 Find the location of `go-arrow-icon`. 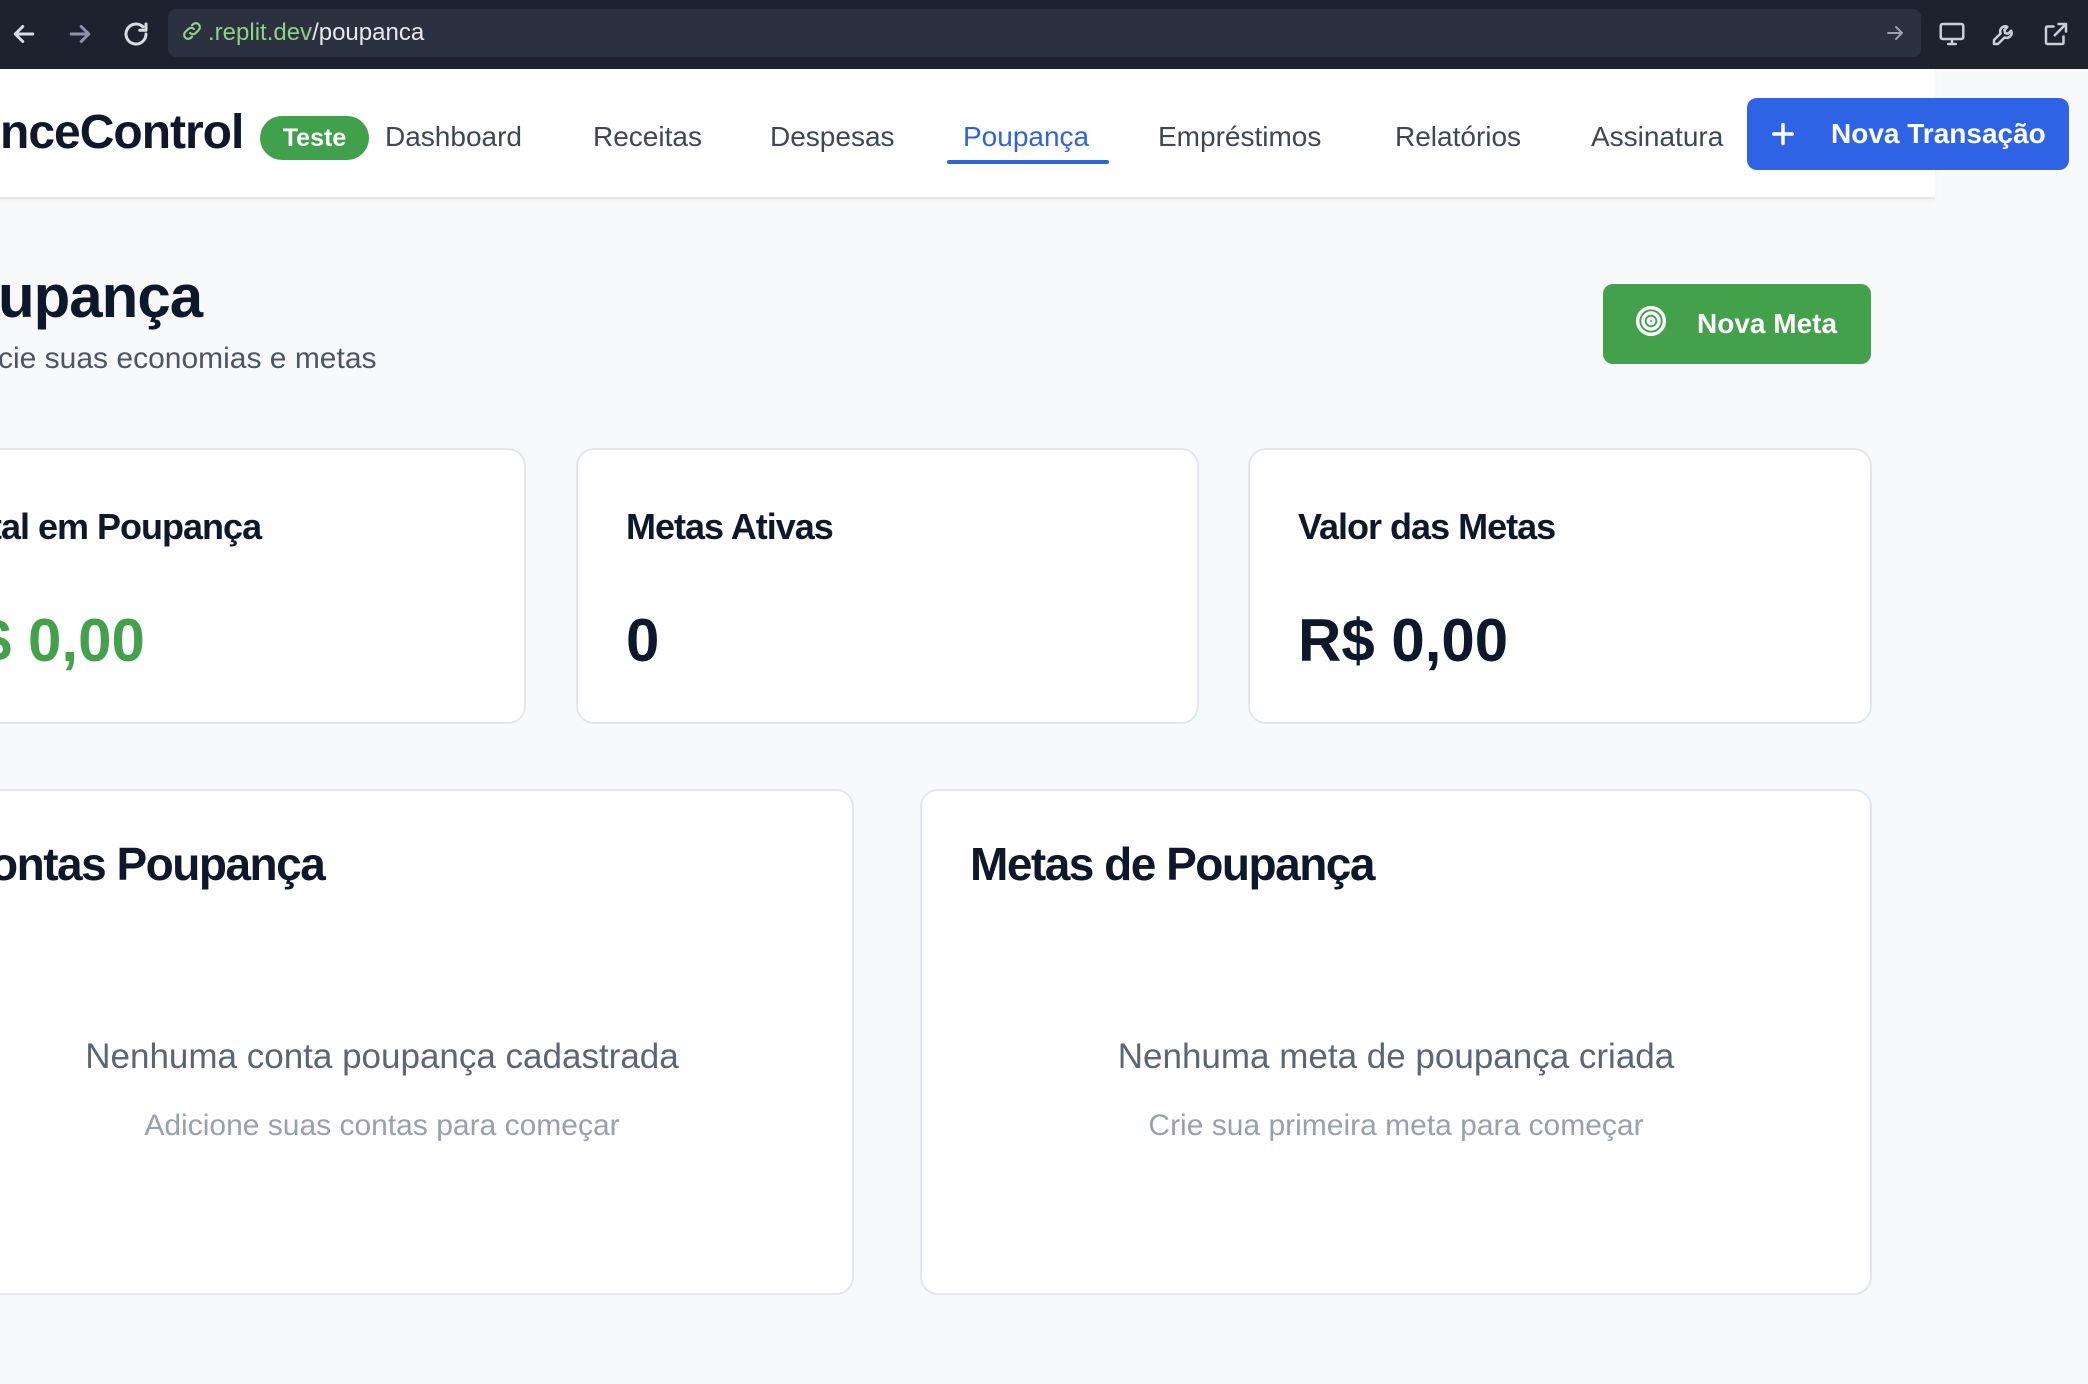

go-arrow-icon is located at coordinates (1895, 35).